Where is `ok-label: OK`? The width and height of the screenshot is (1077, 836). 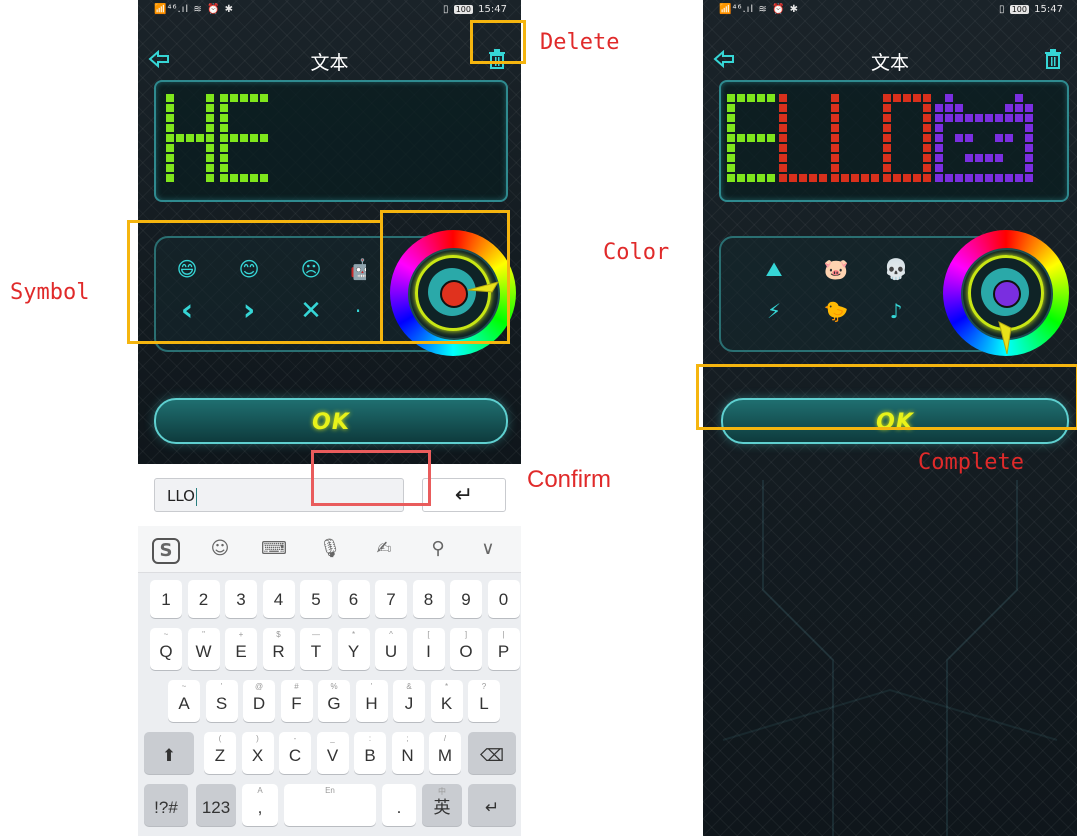 ok-label: OK is located at coordinates (331, 422).